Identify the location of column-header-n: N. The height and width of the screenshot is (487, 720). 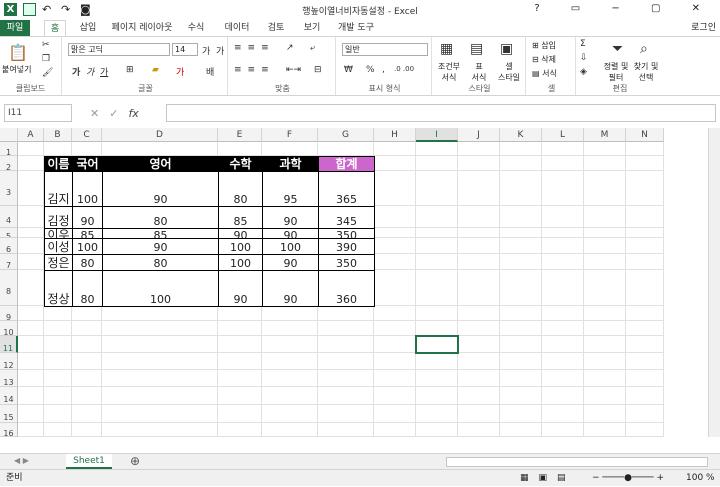
(645, 135).